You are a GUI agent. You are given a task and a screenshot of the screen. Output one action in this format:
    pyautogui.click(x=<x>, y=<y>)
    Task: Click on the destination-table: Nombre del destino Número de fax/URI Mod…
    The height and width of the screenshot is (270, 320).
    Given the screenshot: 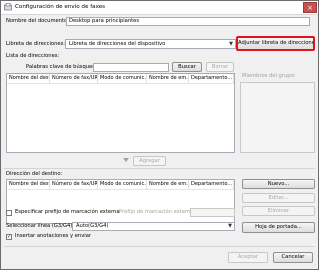 What is the action you would take?
    pyautogui.click(x=120, y=201)
    